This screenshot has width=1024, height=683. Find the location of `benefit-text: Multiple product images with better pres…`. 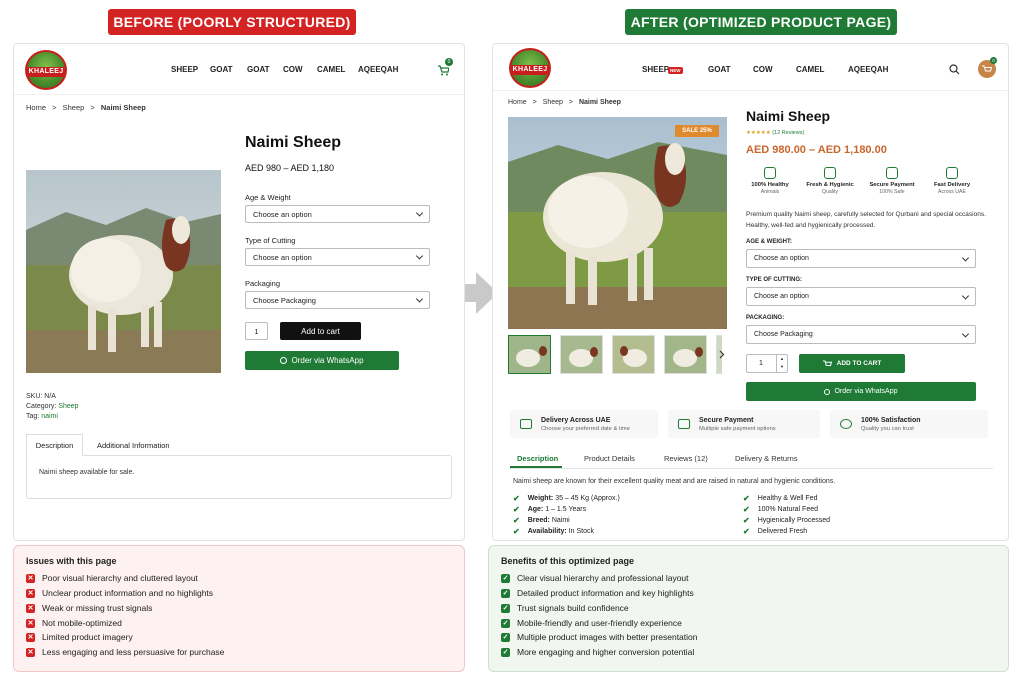

benefit-text: Multiple product images with better pres… is located at coordinates (607, 637).